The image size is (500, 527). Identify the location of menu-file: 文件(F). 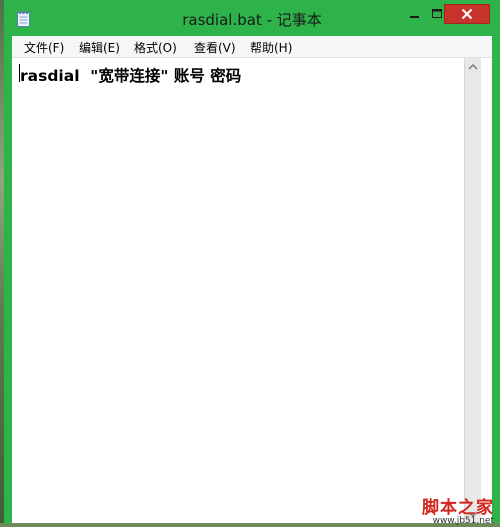
(44, 47).